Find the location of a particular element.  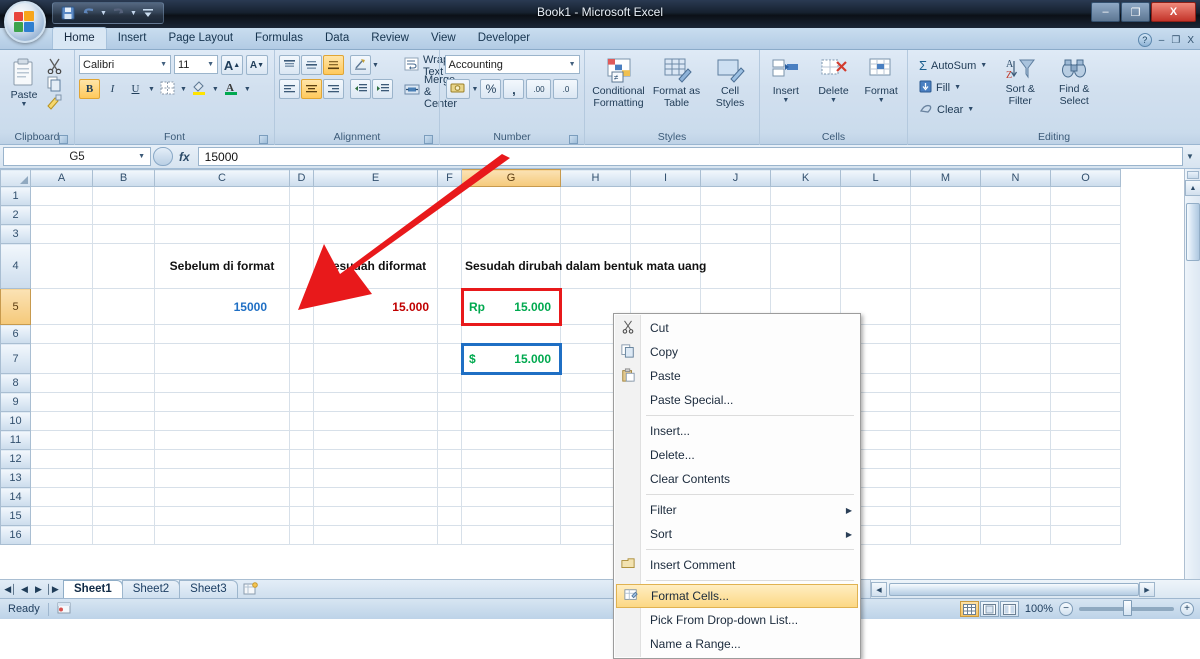

cell-G15 is located at coordinates (511, 516).